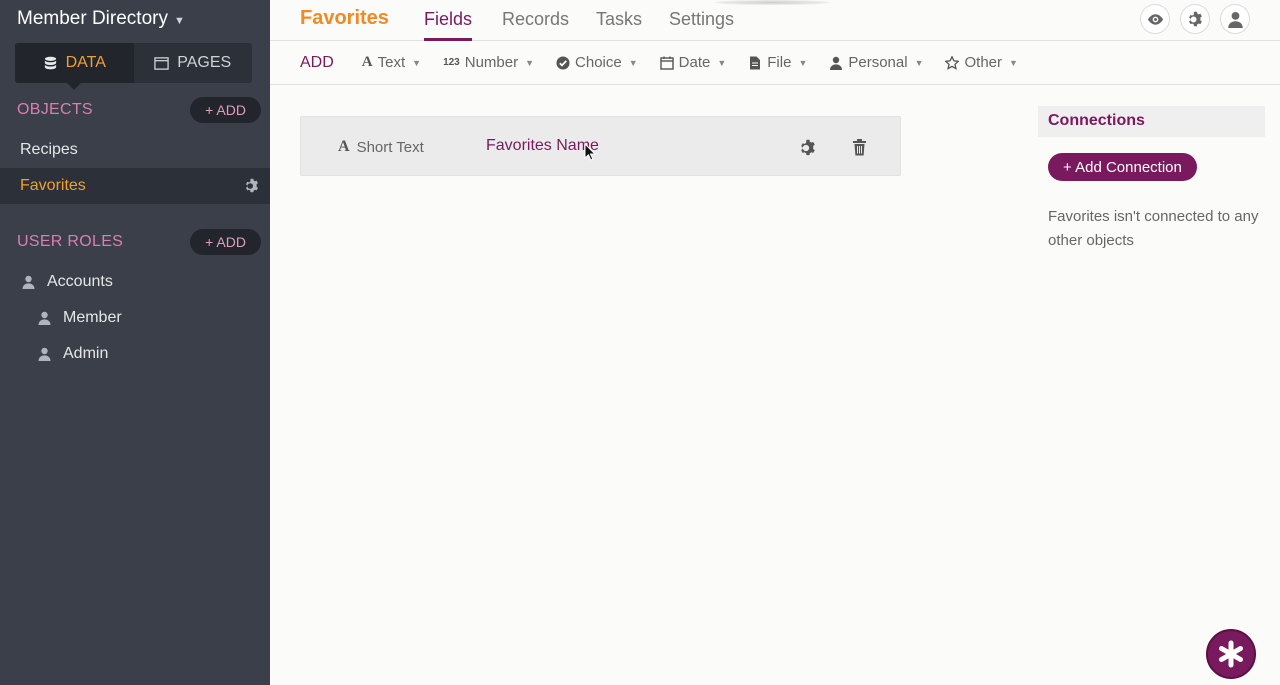  Describe the element at coordinates (135, 186) in the screenshot. I see `sidebar-item-favorites: Favorites` at that location.